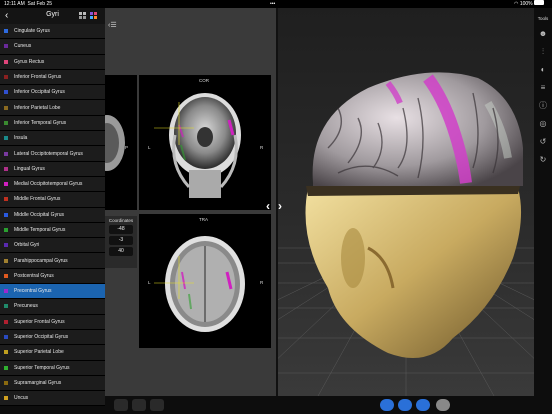 This screenshot has height=414, width=552. I want to click on list-item: Parahippocampal Gyrus, so click(52, 261).